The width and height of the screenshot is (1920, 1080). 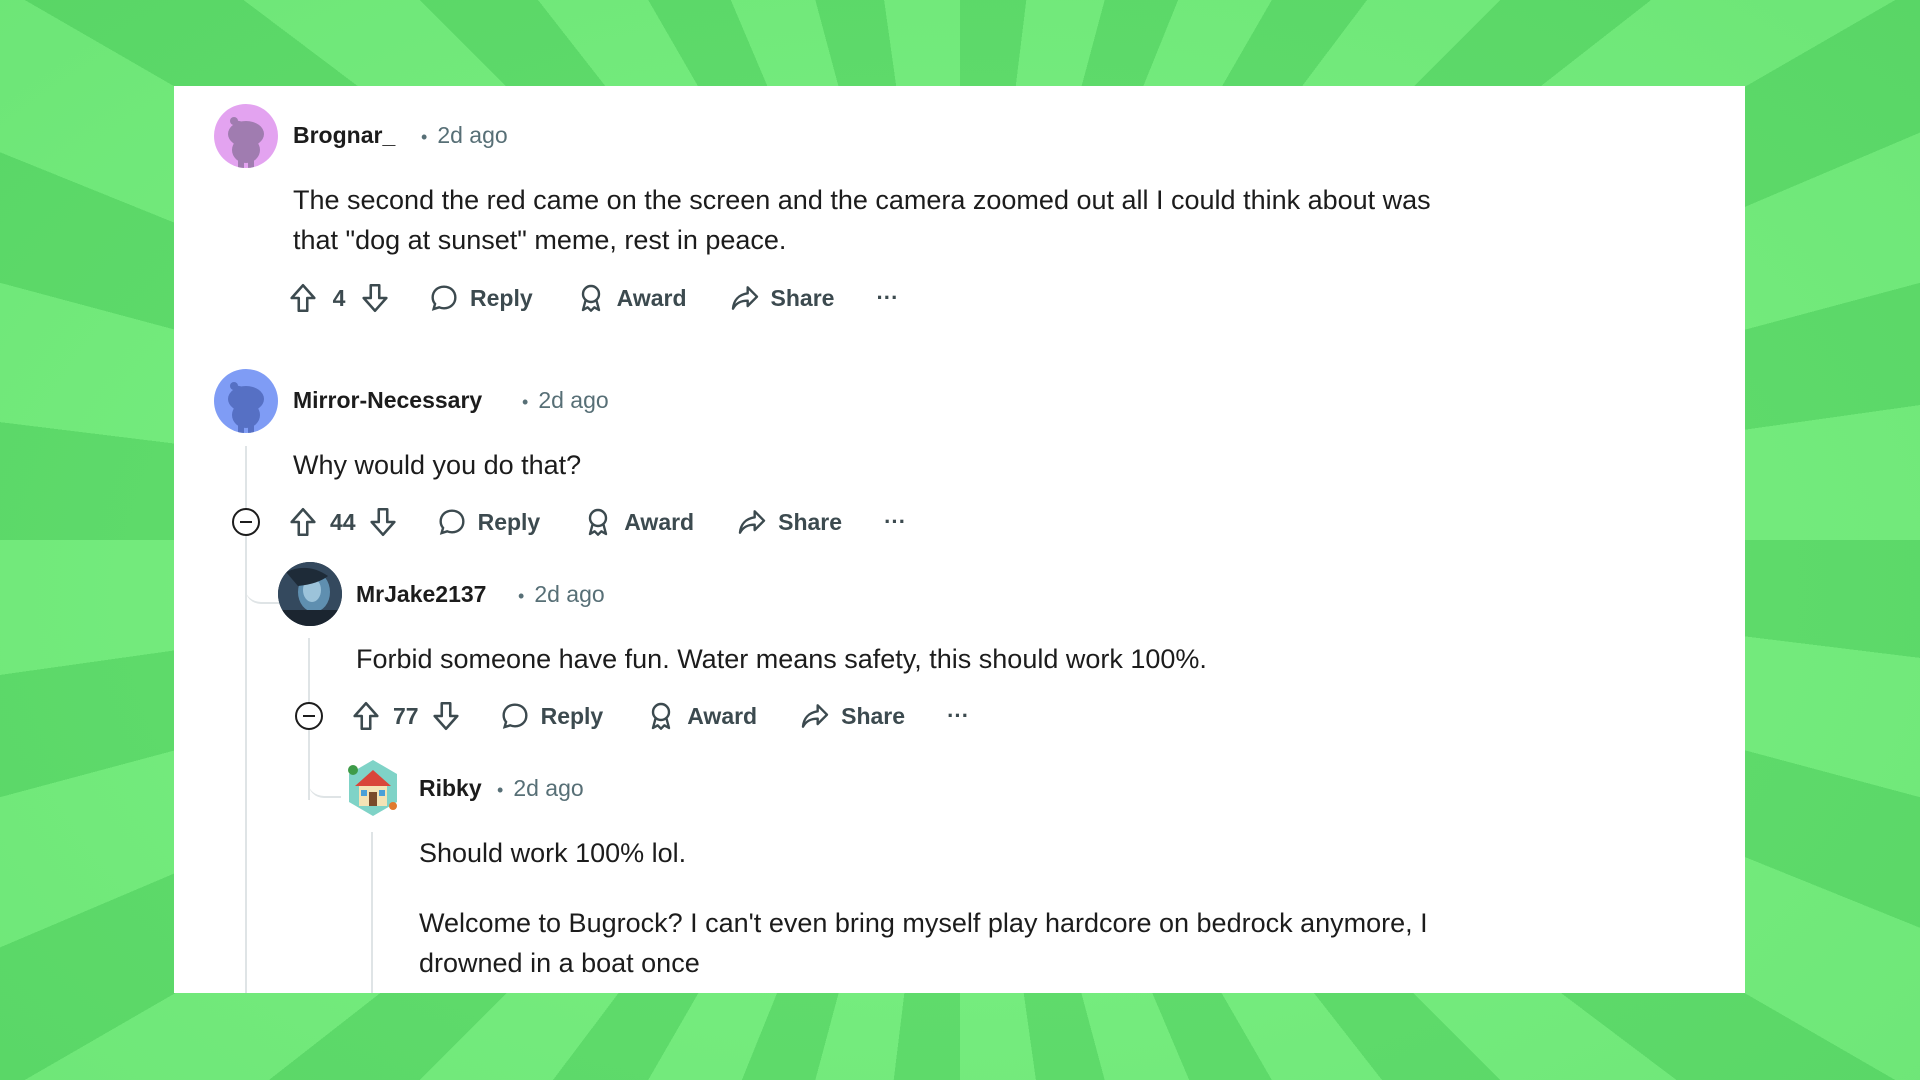 What do you see at coordinates (339, 297) in the screenshot?
I see `vote-count: 4` at bounding box center [339, 297].